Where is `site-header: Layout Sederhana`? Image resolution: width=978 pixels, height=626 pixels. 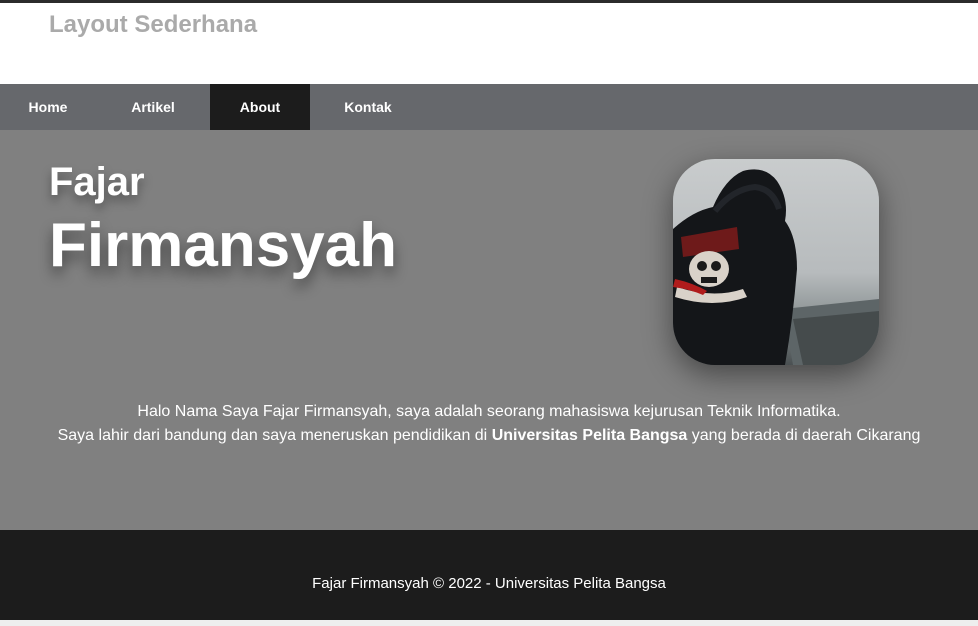 site-header: Layout Sederhana is located at coordinates (489, 43).